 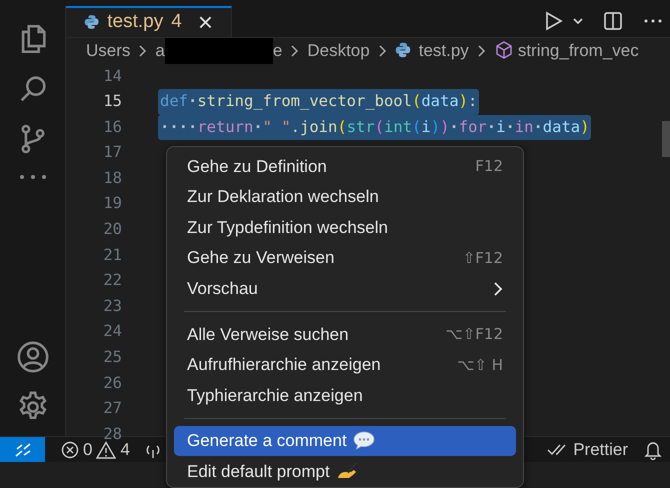 I want to click on breadcrumb-item: string_from_vec, so click(x=578, y=50).